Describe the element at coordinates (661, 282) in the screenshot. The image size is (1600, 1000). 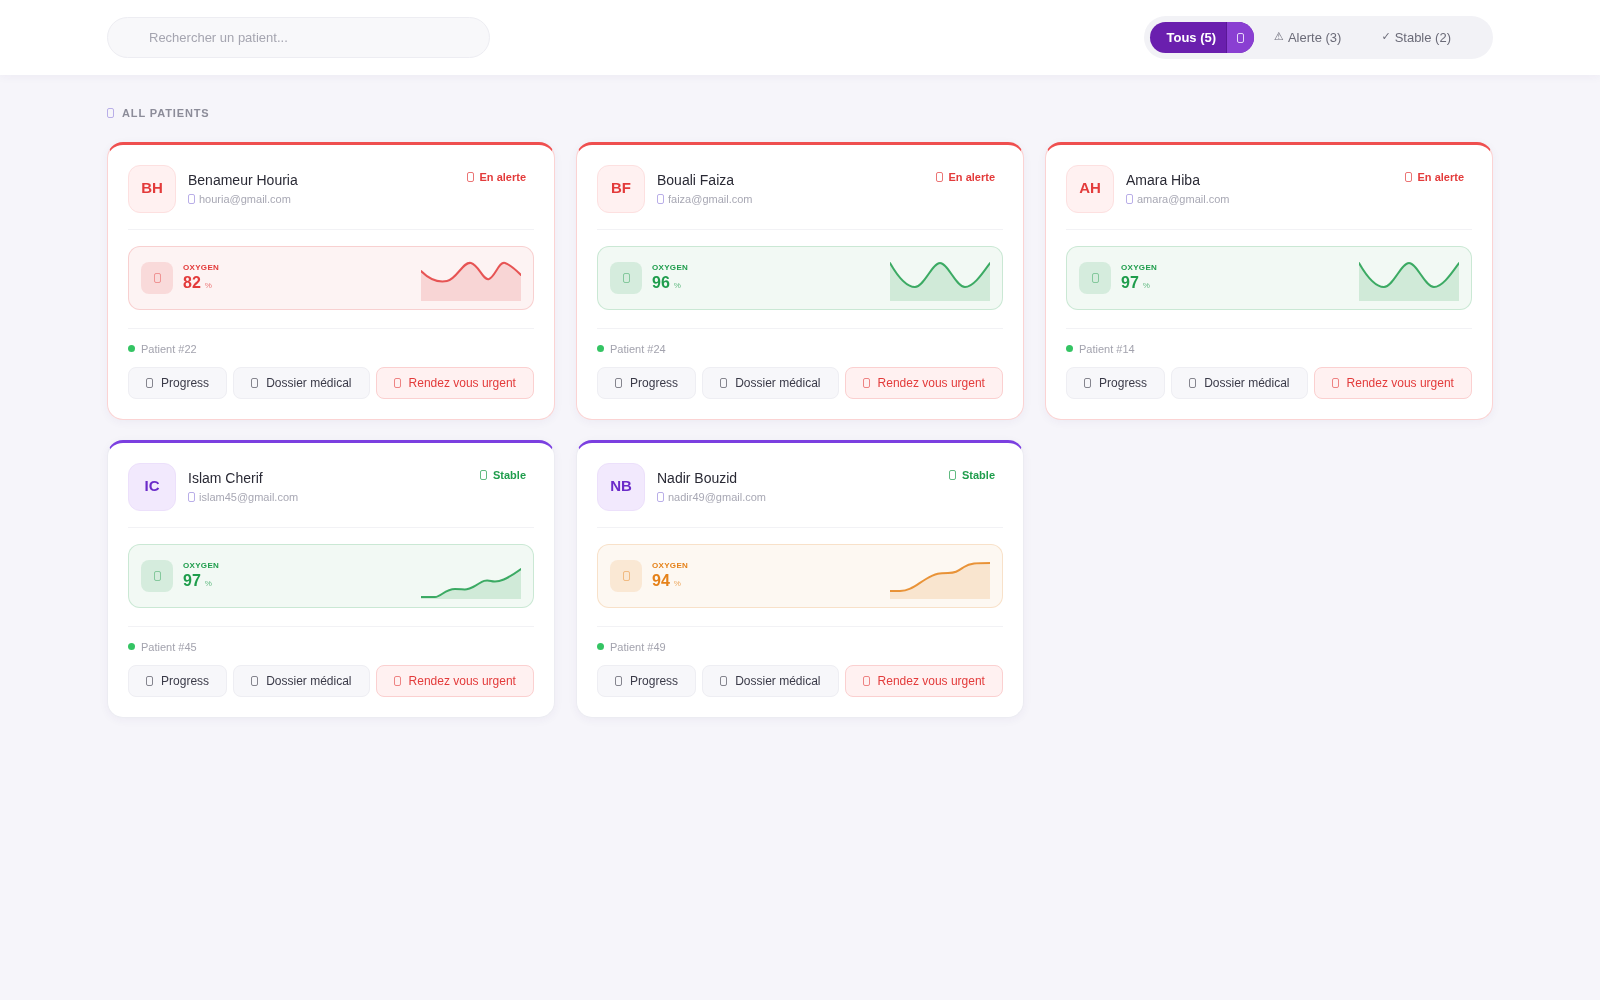
I see `vital-value: 96` at that location.